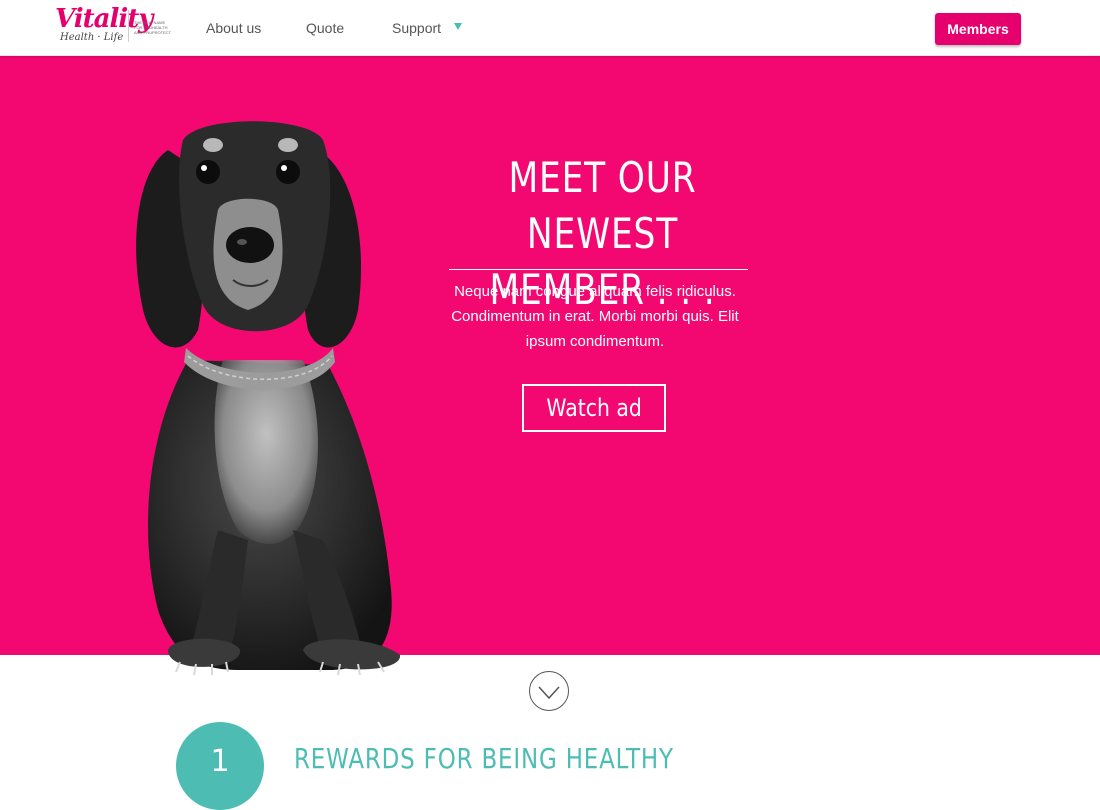 Image resolution: width=1100 pixels, height=810 pixels. Describe the element at coordinates (220, 761) in the screenshot. I see `step-number: 1` at that location.